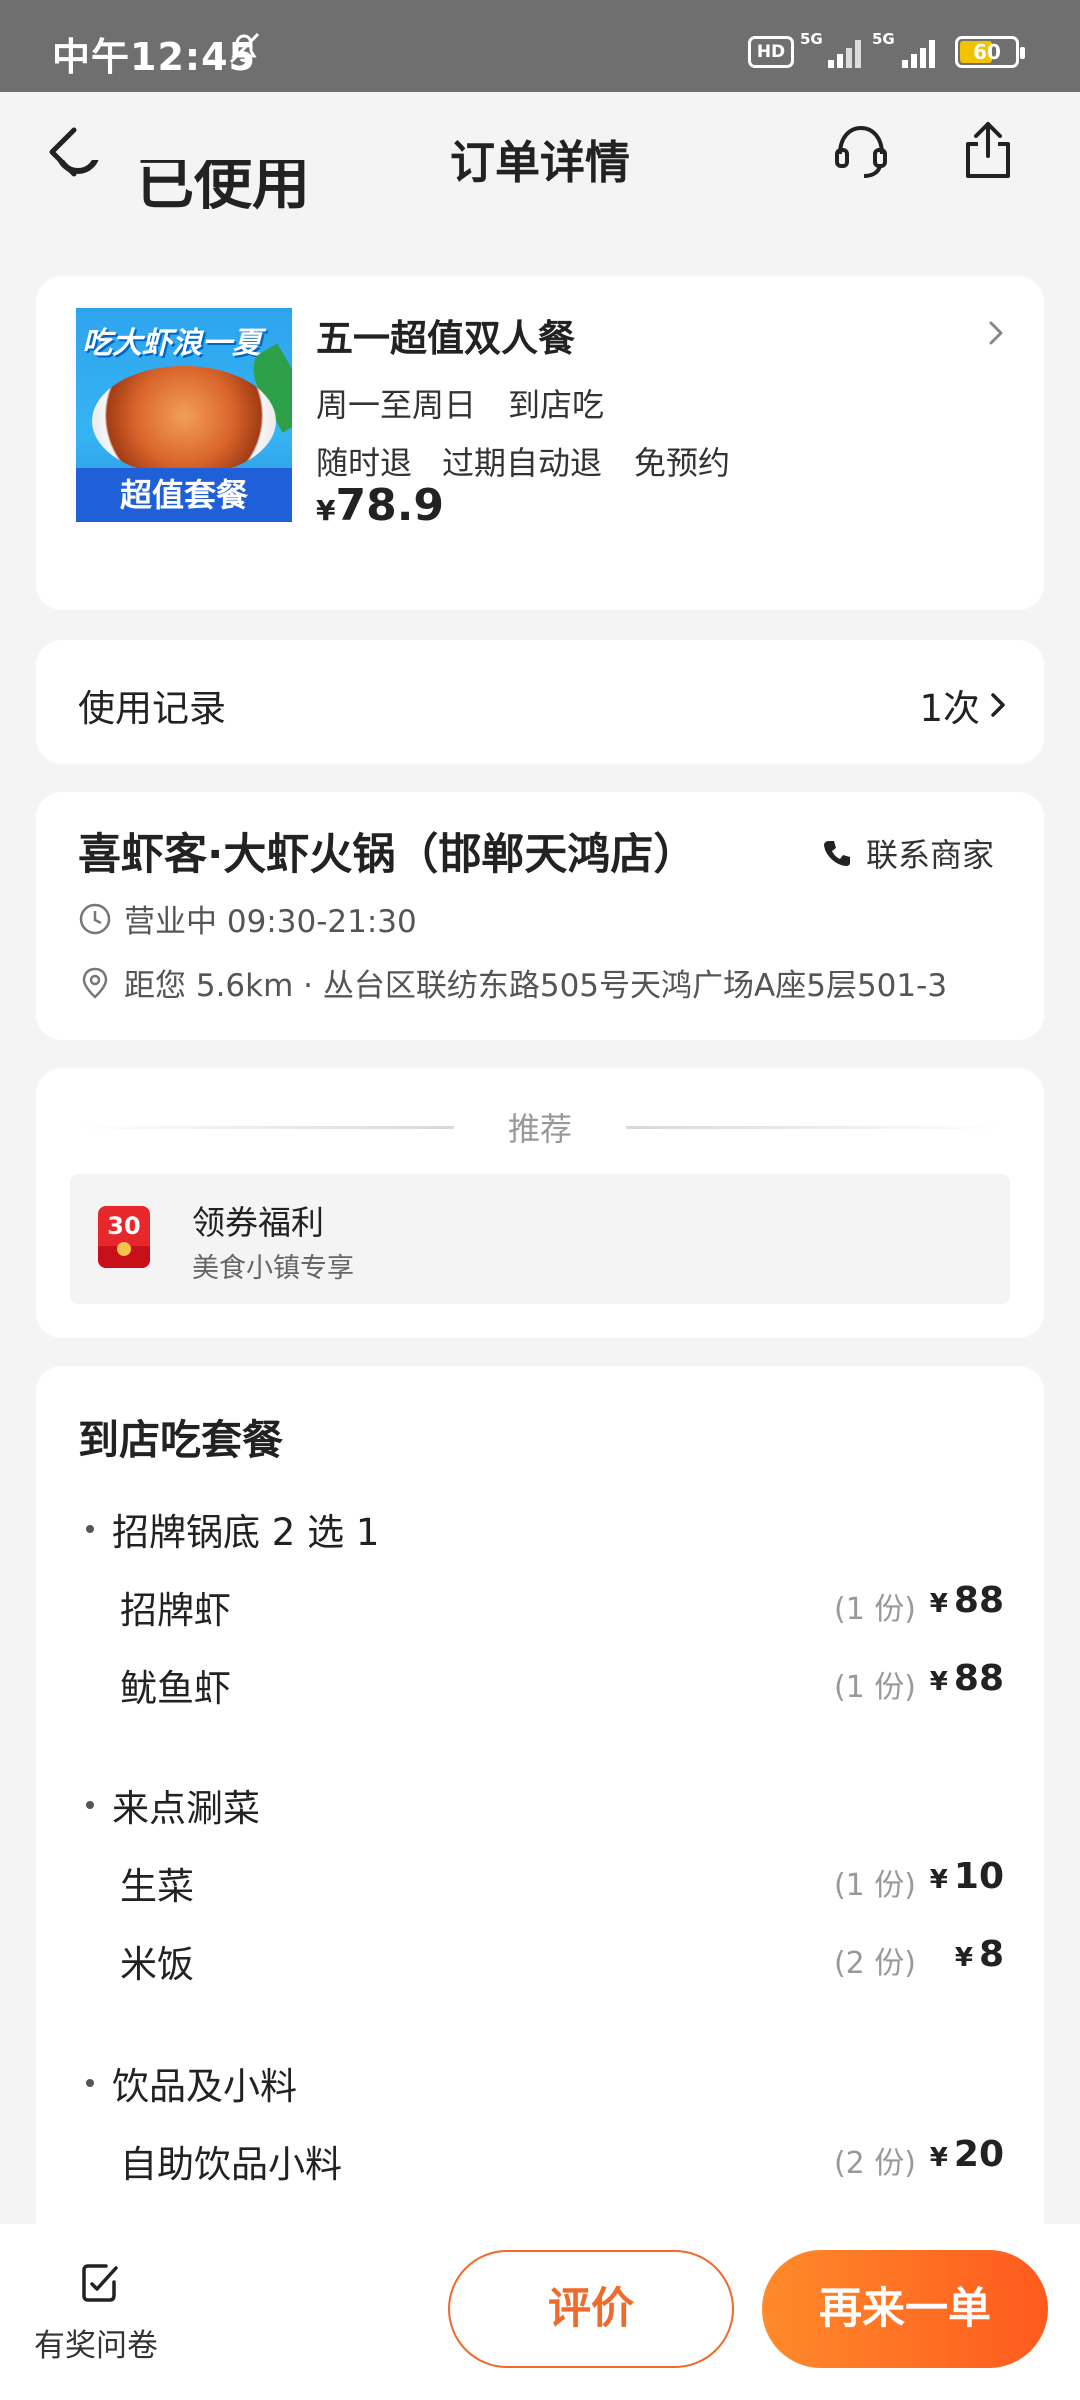 This screenshot has width=1080, height=2400. I want to click on usage-record-row: 使用记录 1次, so click(540, 702).